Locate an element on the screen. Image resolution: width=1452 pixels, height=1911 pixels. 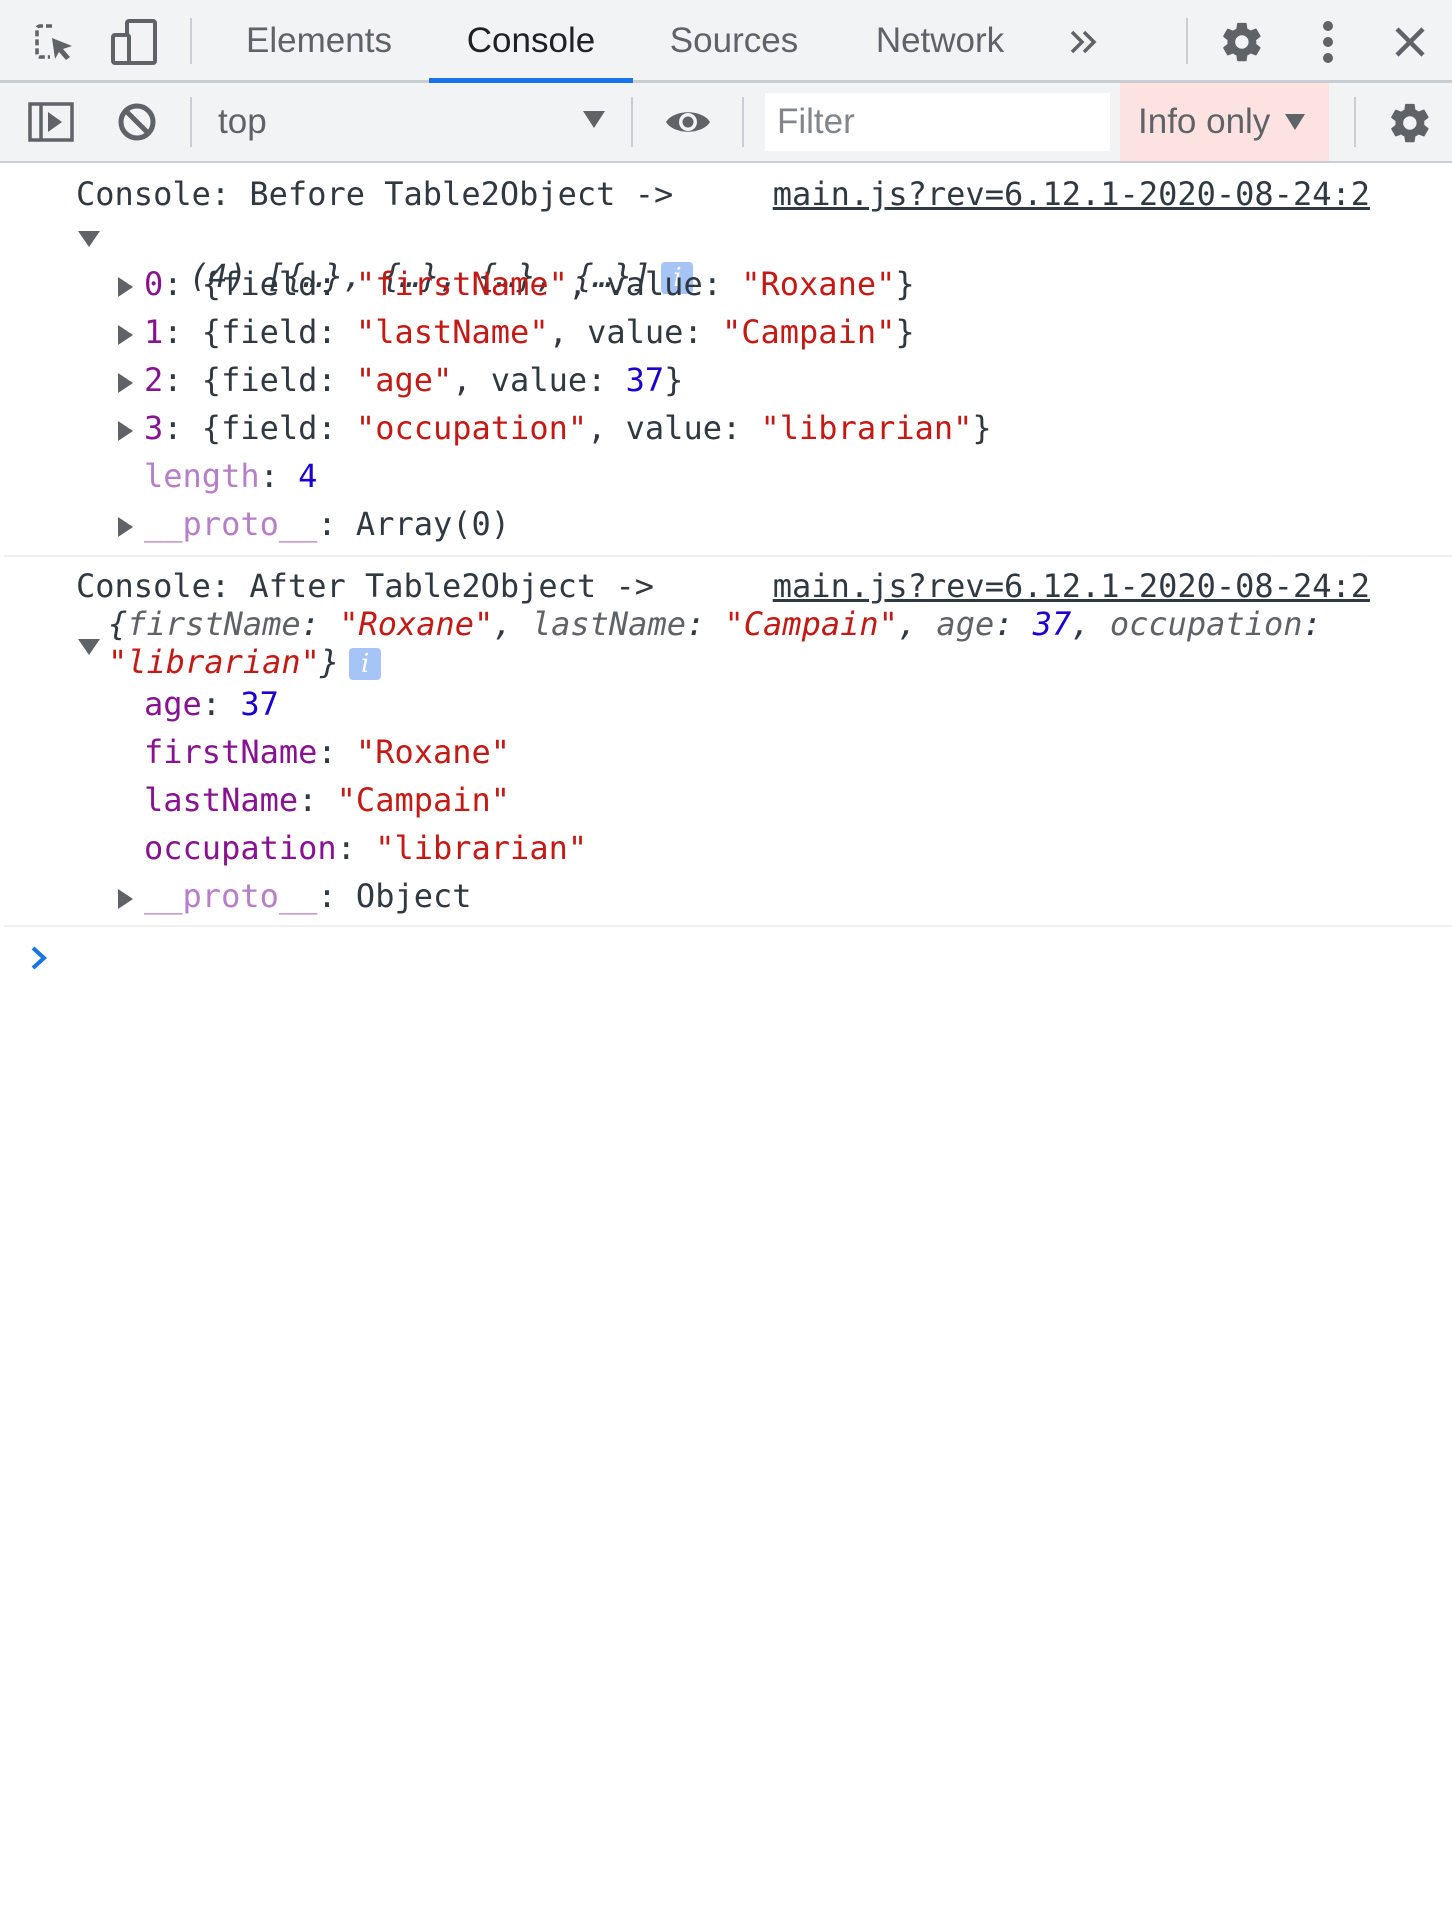
object-prop: age: 37 is located at coordinates (211, 704).